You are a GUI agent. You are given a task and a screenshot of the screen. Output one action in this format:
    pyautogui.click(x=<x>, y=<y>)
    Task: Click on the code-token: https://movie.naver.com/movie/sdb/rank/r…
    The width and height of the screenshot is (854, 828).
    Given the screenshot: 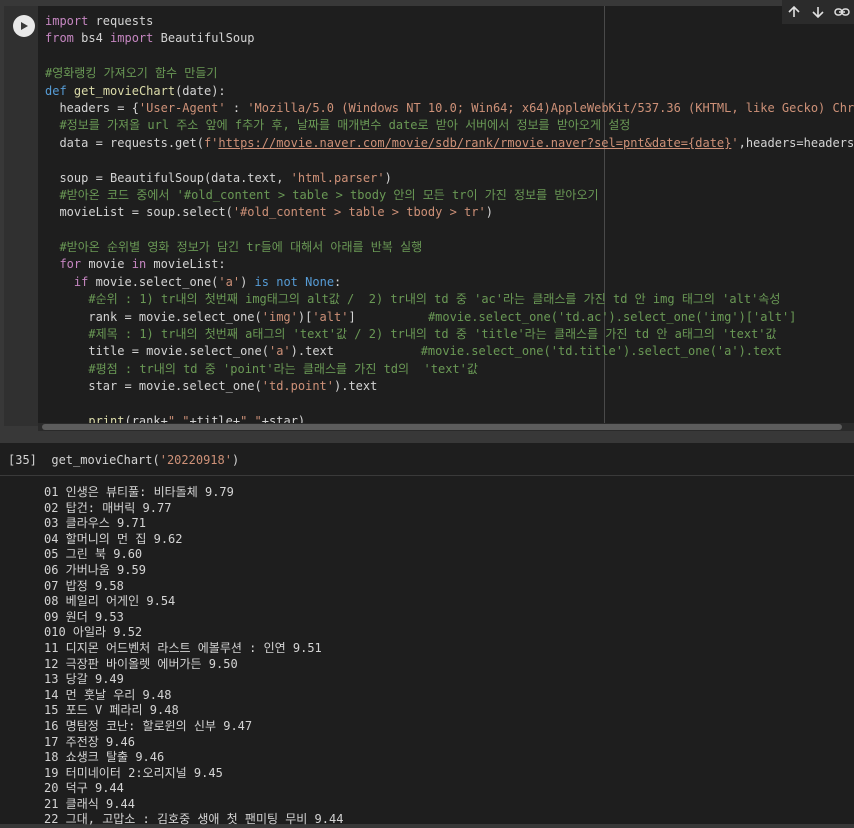 What is the action you would take?
    pyautogui.click(x=453, y=142)
    